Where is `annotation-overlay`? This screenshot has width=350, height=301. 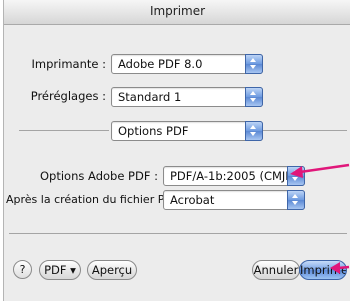
annotation-overlay is located at coordinates (320, 218).